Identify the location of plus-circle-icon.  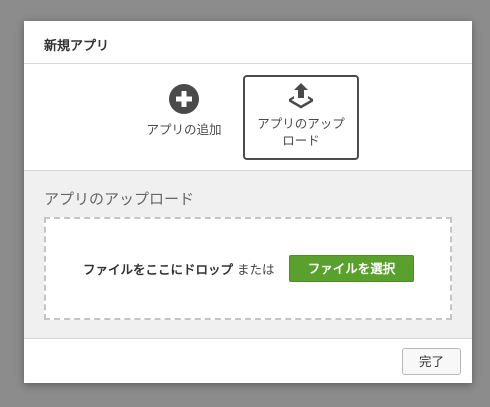
(184, 99).